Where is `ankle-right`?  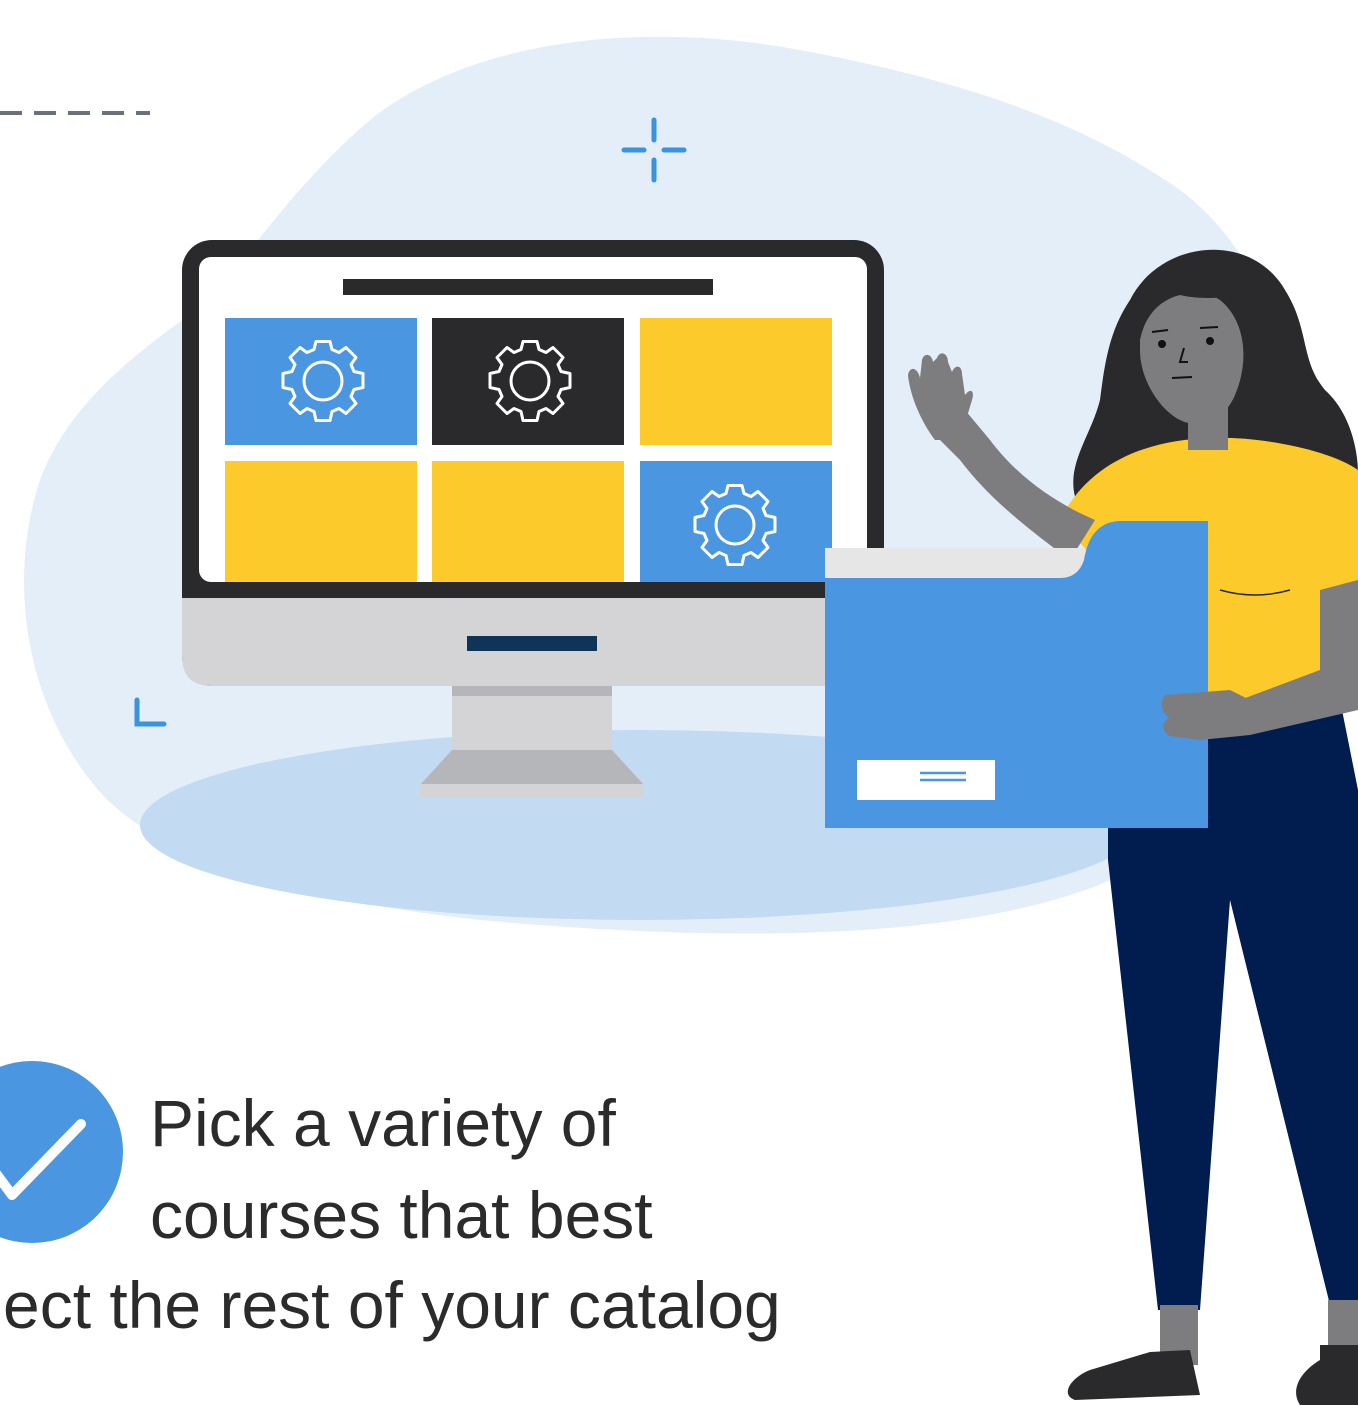 ankle-right is located at coordinates (1343, 1325).